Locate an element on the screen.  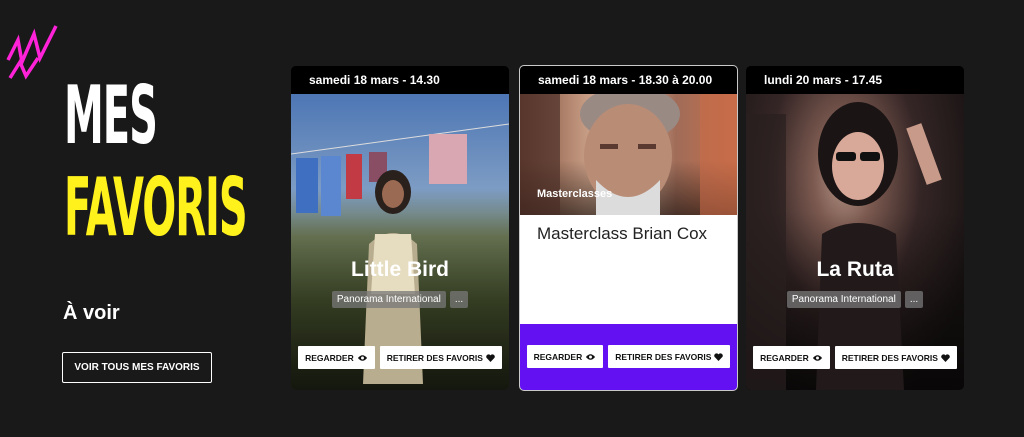
page-title-line1: MES is located at coordinates (111, 115).